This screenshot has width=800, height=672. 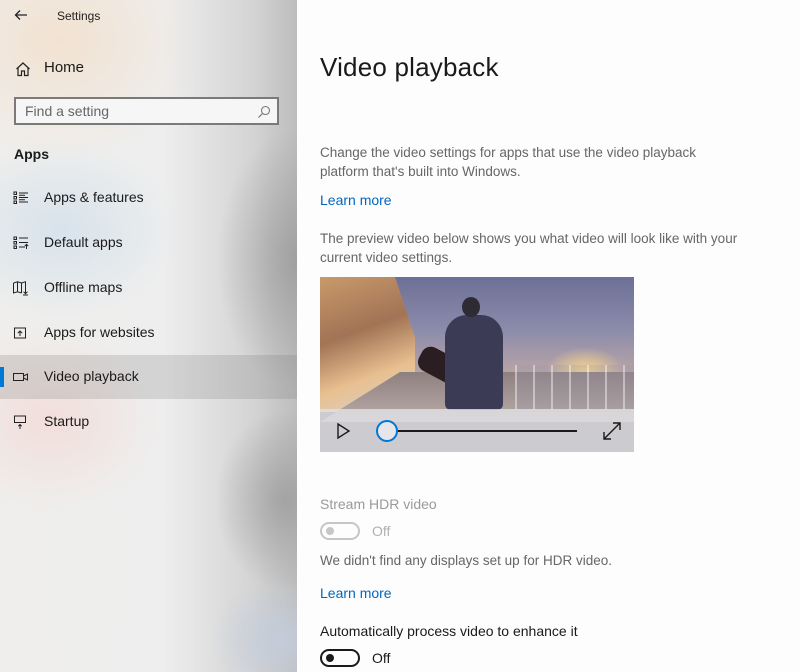 I want to click on home-icon, so click(x=23, y=69).